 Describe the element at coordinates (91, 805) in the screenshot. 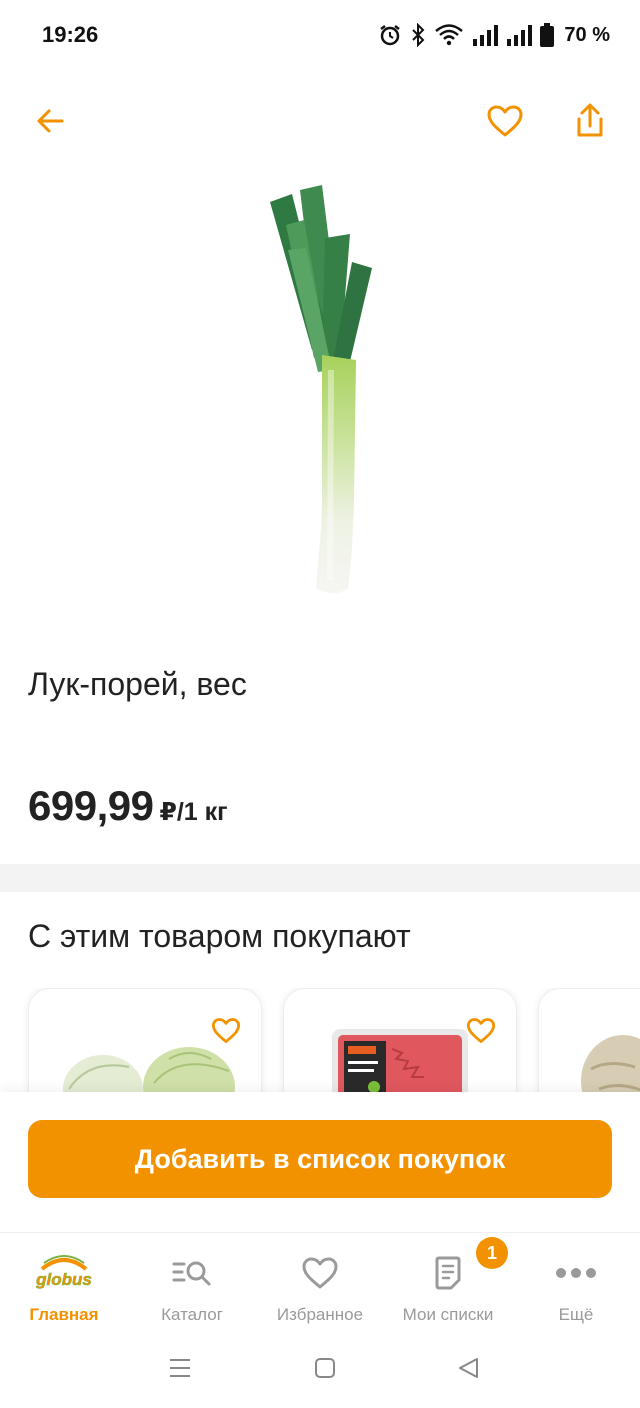

I see `price-value: 699,99` at that location.